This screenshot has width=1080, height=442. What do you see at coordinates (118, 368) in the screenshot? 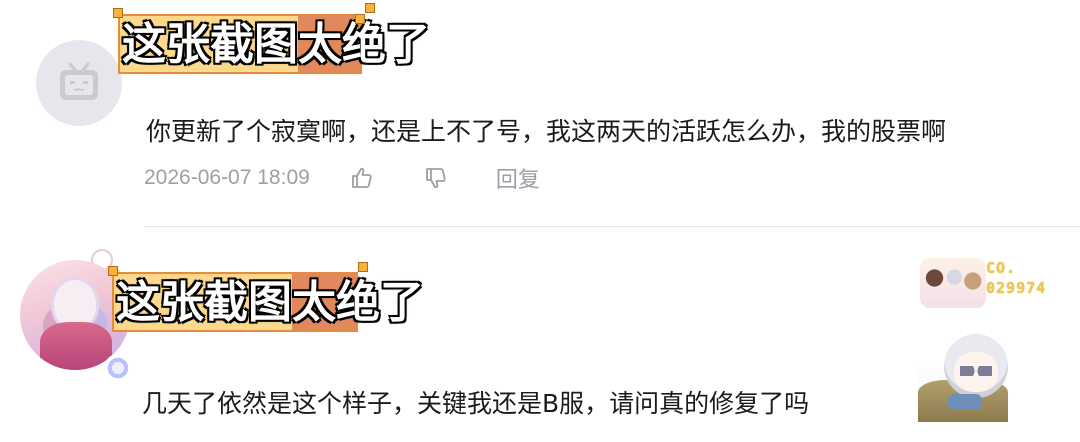
I see `verified-badge-icon` at bounding box center [118, 368].